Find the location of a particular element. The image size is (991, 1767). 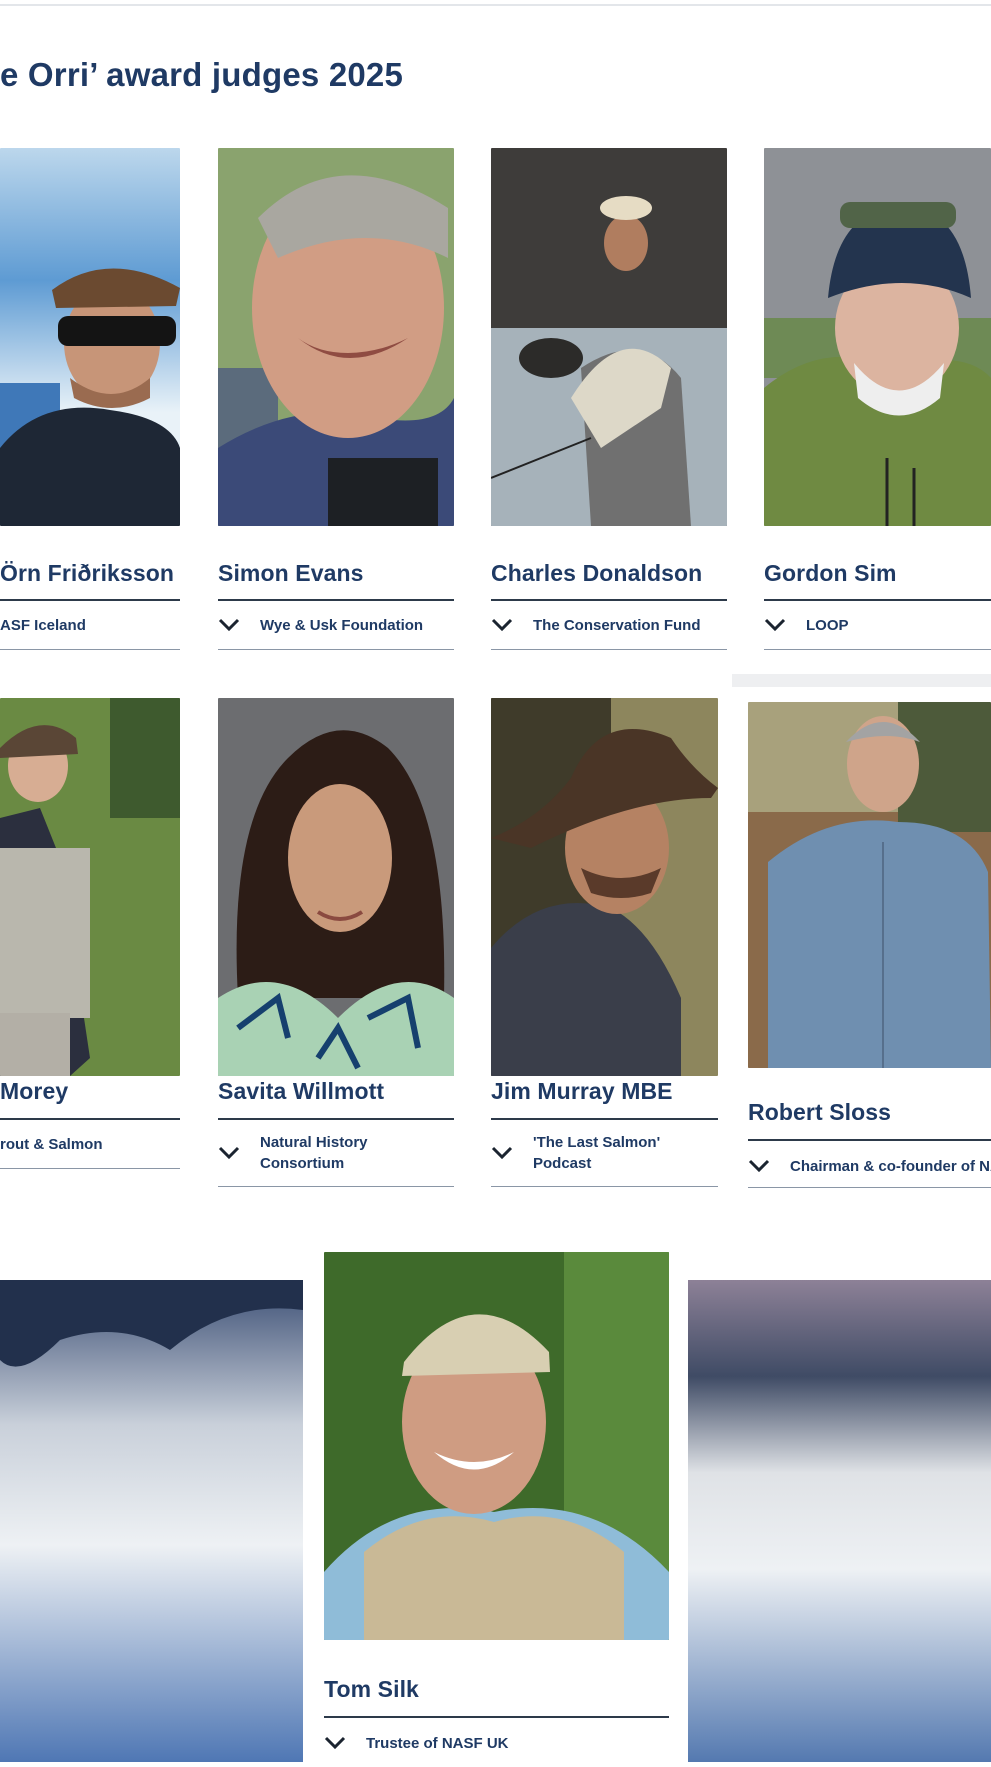

judge-role-toggle: rout & Salmon is located at coordinates (90, 1144).